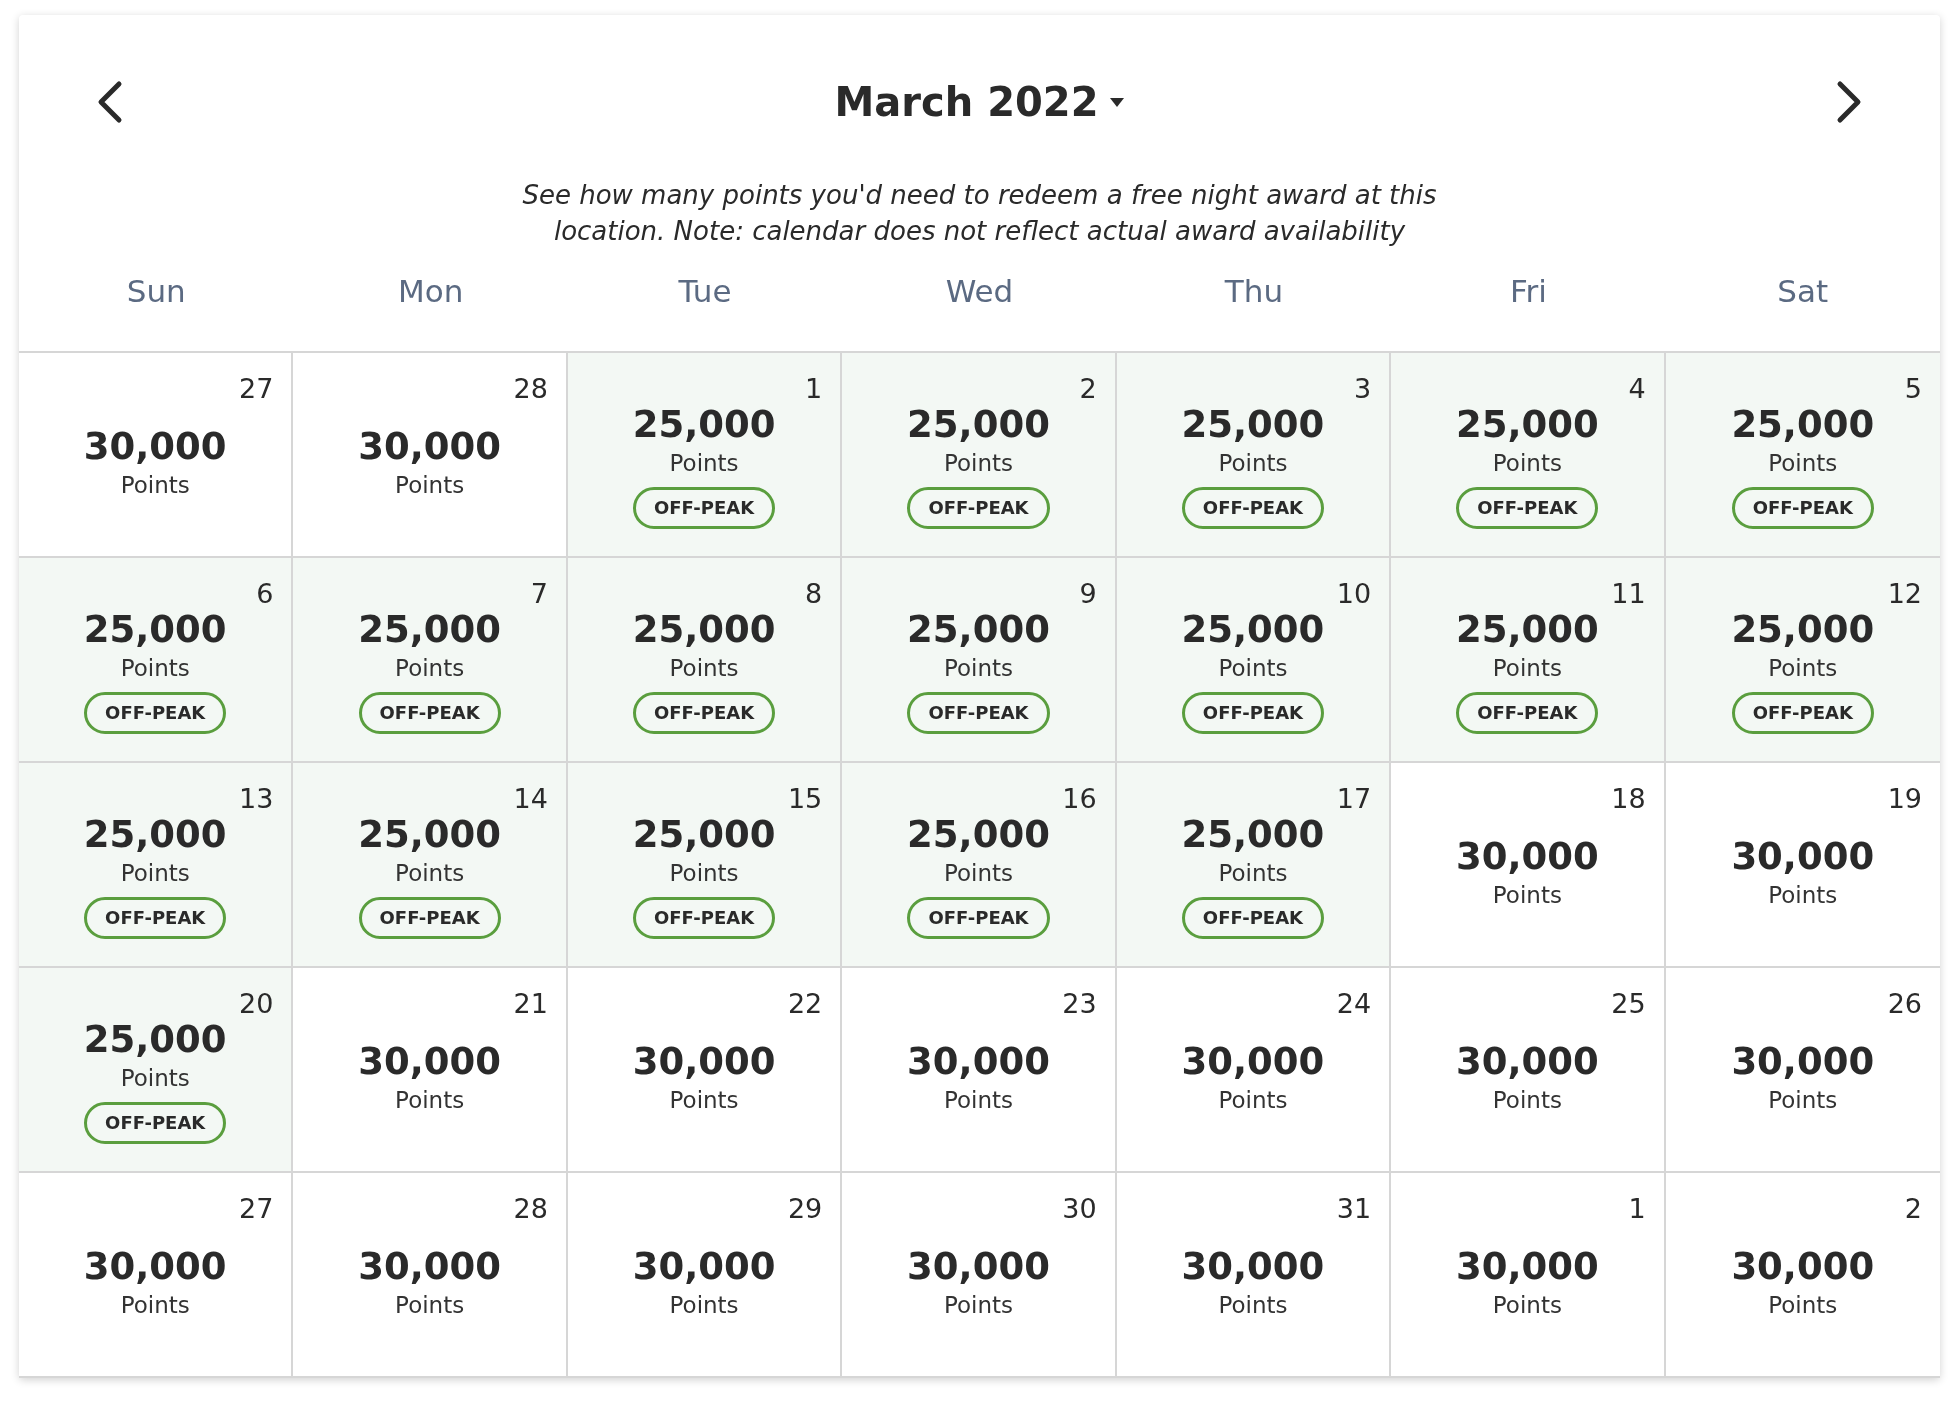 This screenshot has width=1956, height=1418. Describe the element at coordinates (1354, 799) in the screenshot. I see `day-number: 17` at that location.